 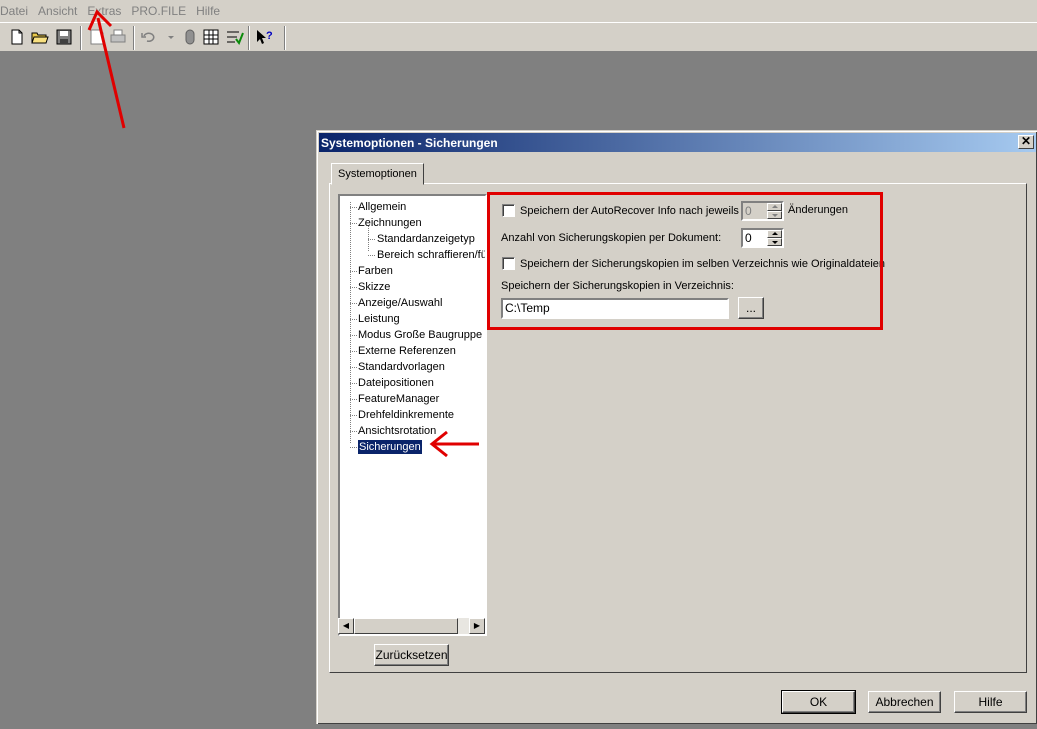 I want to click on rebuild-icon, so click(x=190, y=37).